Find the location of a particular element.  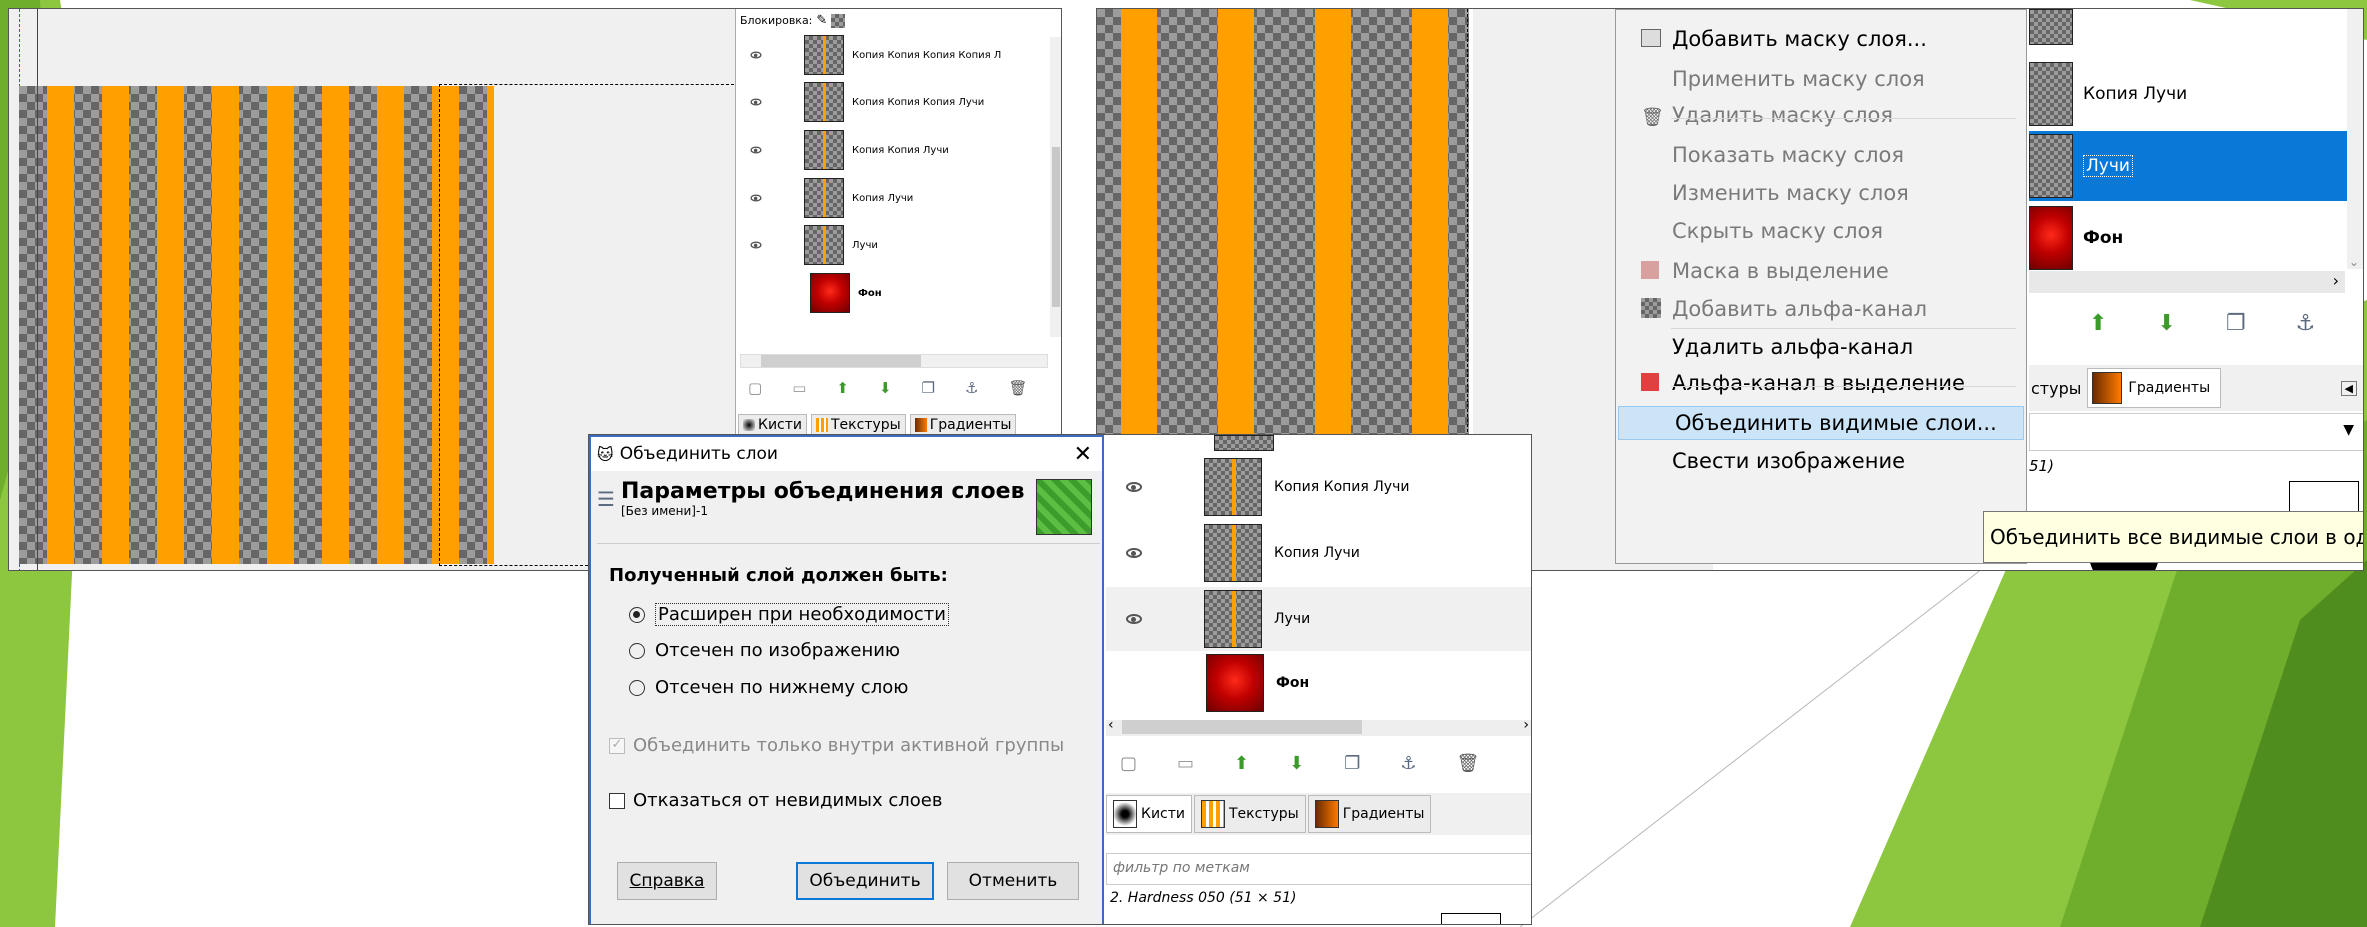

menu-item: Показать маску слоя is located at coordinates (1821, 155).